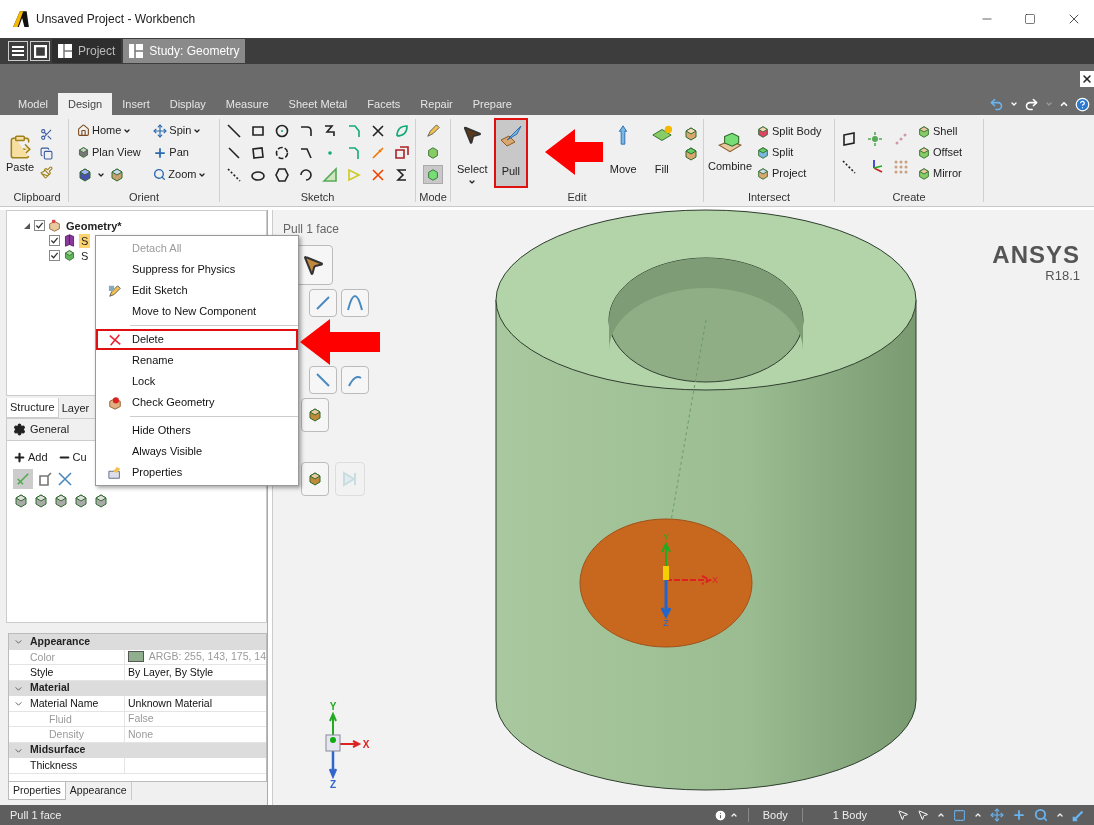 The width and height of the screenshot is (1094, 825). I want to click on help-icon, so click(1082, 104).